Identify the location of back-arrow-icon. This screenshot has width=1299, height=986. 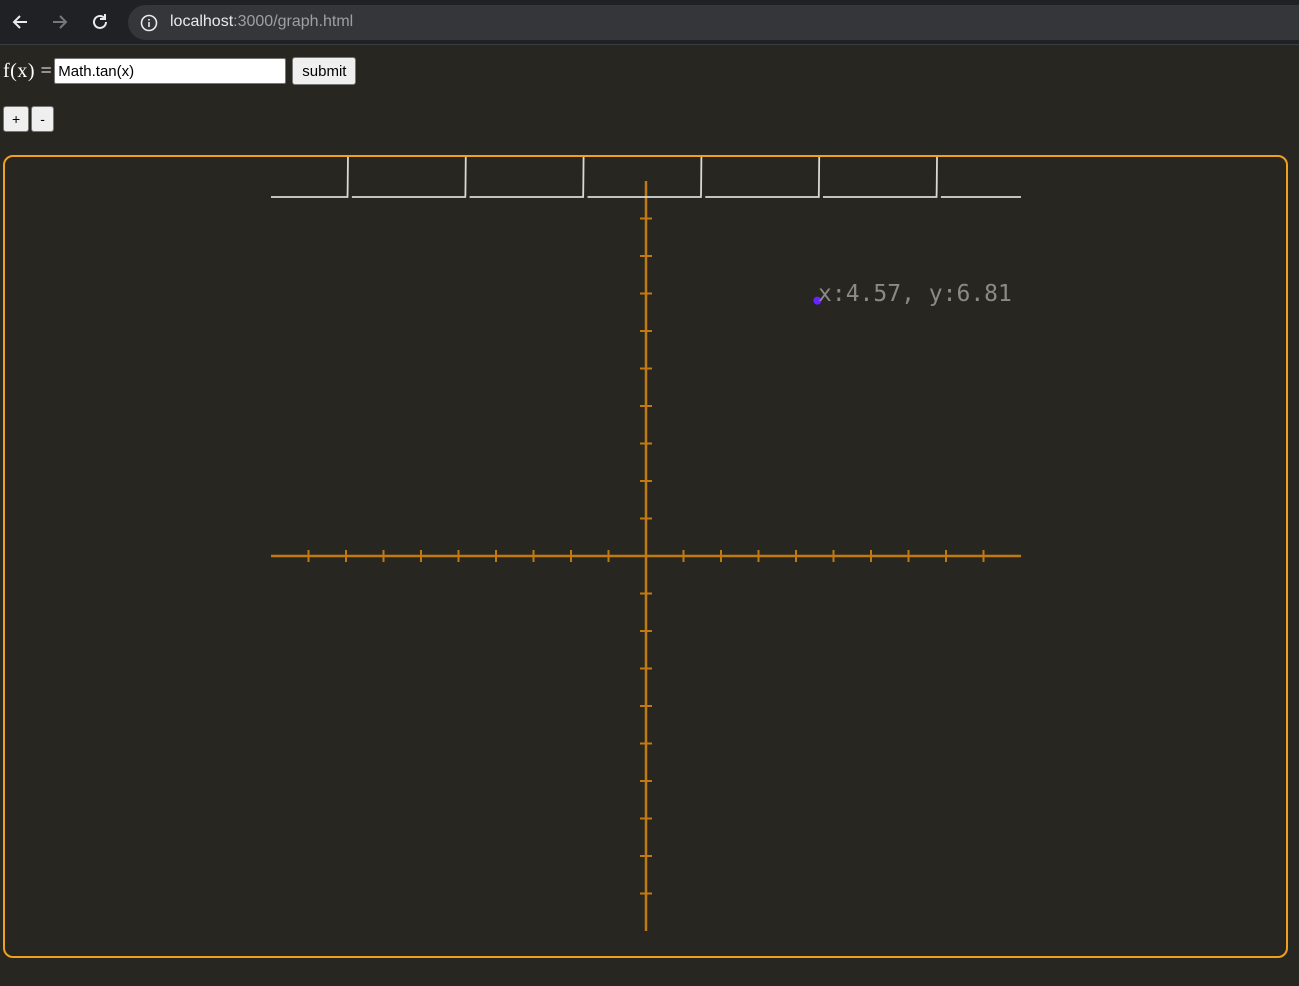
(20, 22).